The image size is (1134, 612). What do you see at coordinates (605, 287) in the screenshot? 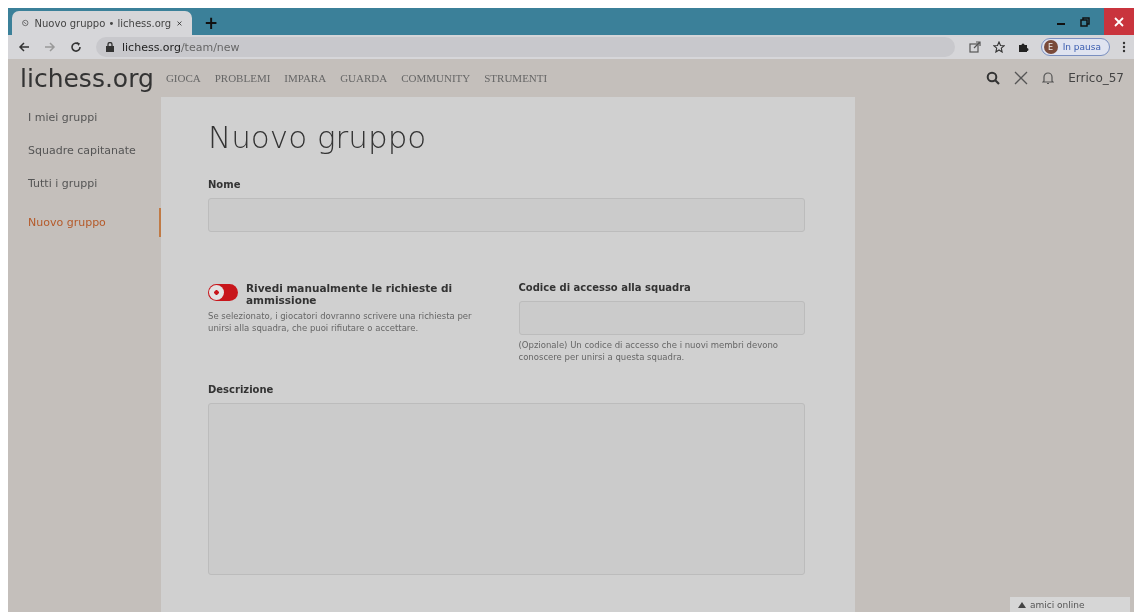
I see `field-label: Codice di accesso alla squadra` at bounding box center [605, 287].